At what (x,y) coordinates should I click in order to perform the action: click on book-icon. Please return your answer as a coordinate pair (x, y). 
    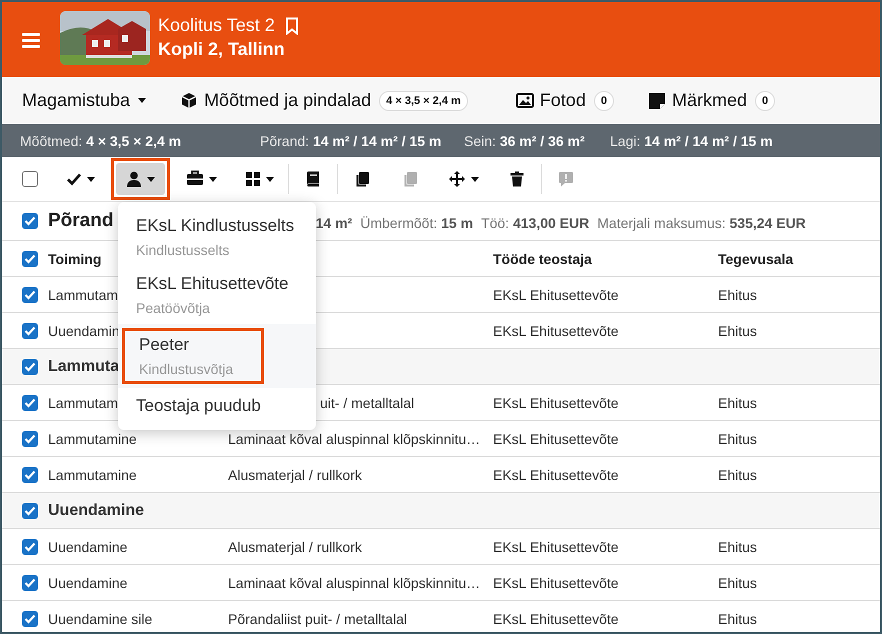
    Looking at the image, I should click on (313, 179).